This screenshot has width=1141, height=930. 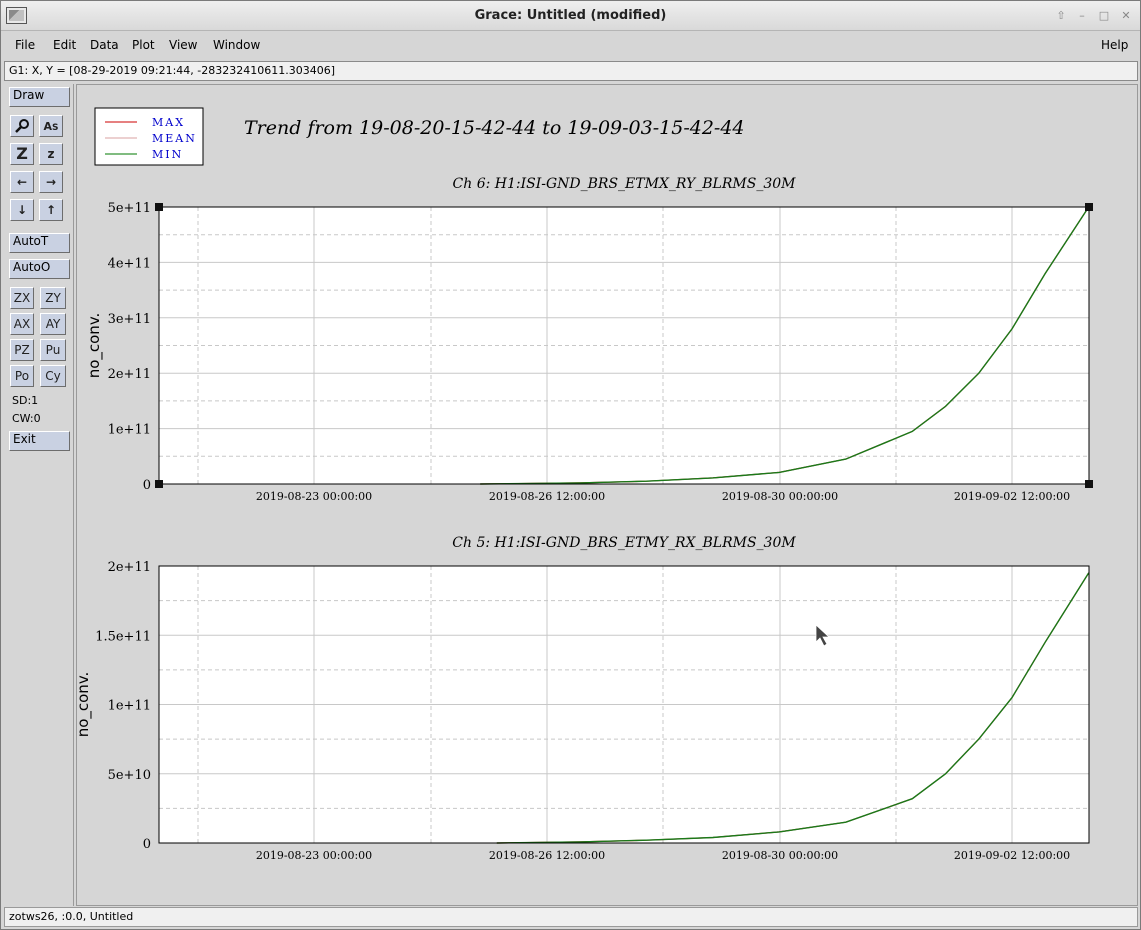 I want to click on title-bar: Grace: Untitled (modified) ⇧ – □ ✕, so click(x=570, y=16).